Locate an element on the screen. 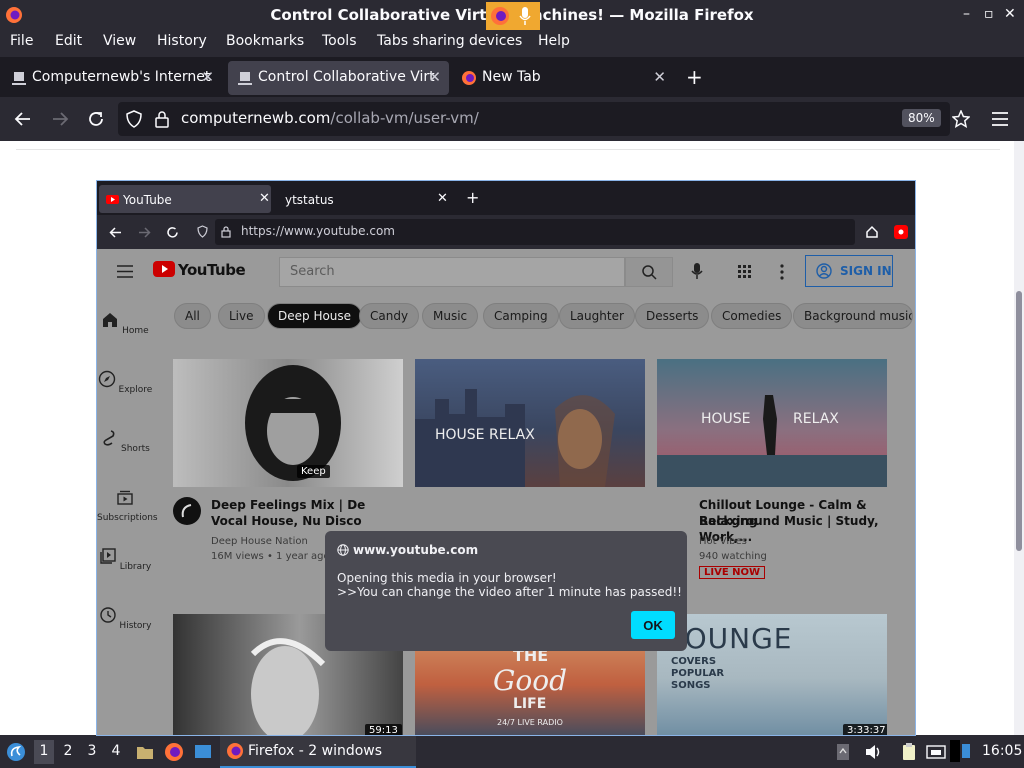 Image resolution: width=1024 pixels, height=768 pixels. tab-new-tab: New Tab ✕ is located at coordinates (563, 78).